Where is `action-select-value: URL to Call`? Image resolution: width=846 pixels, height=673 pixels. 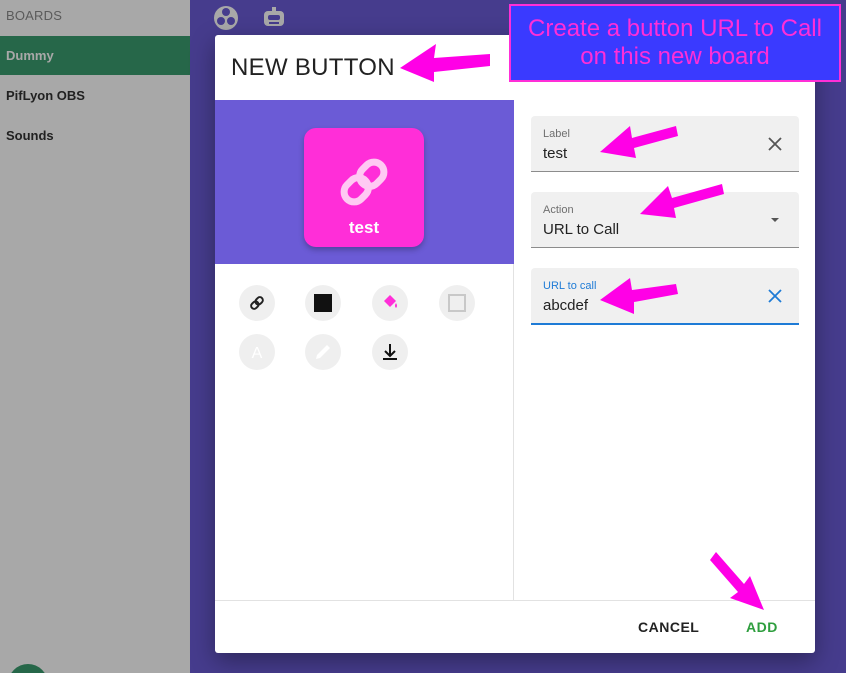
action-select-value: URL to Call is located at coordinates (581, 229).